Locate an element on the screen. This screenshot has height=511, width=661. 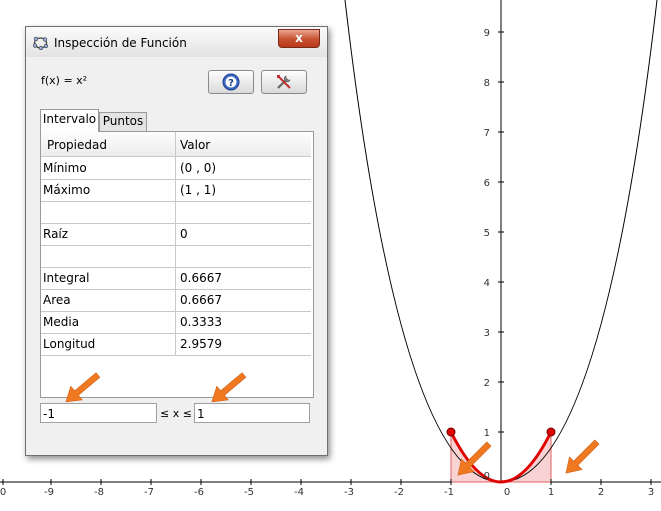
y-tick-label: 2 is located at coordinates (487, 383).